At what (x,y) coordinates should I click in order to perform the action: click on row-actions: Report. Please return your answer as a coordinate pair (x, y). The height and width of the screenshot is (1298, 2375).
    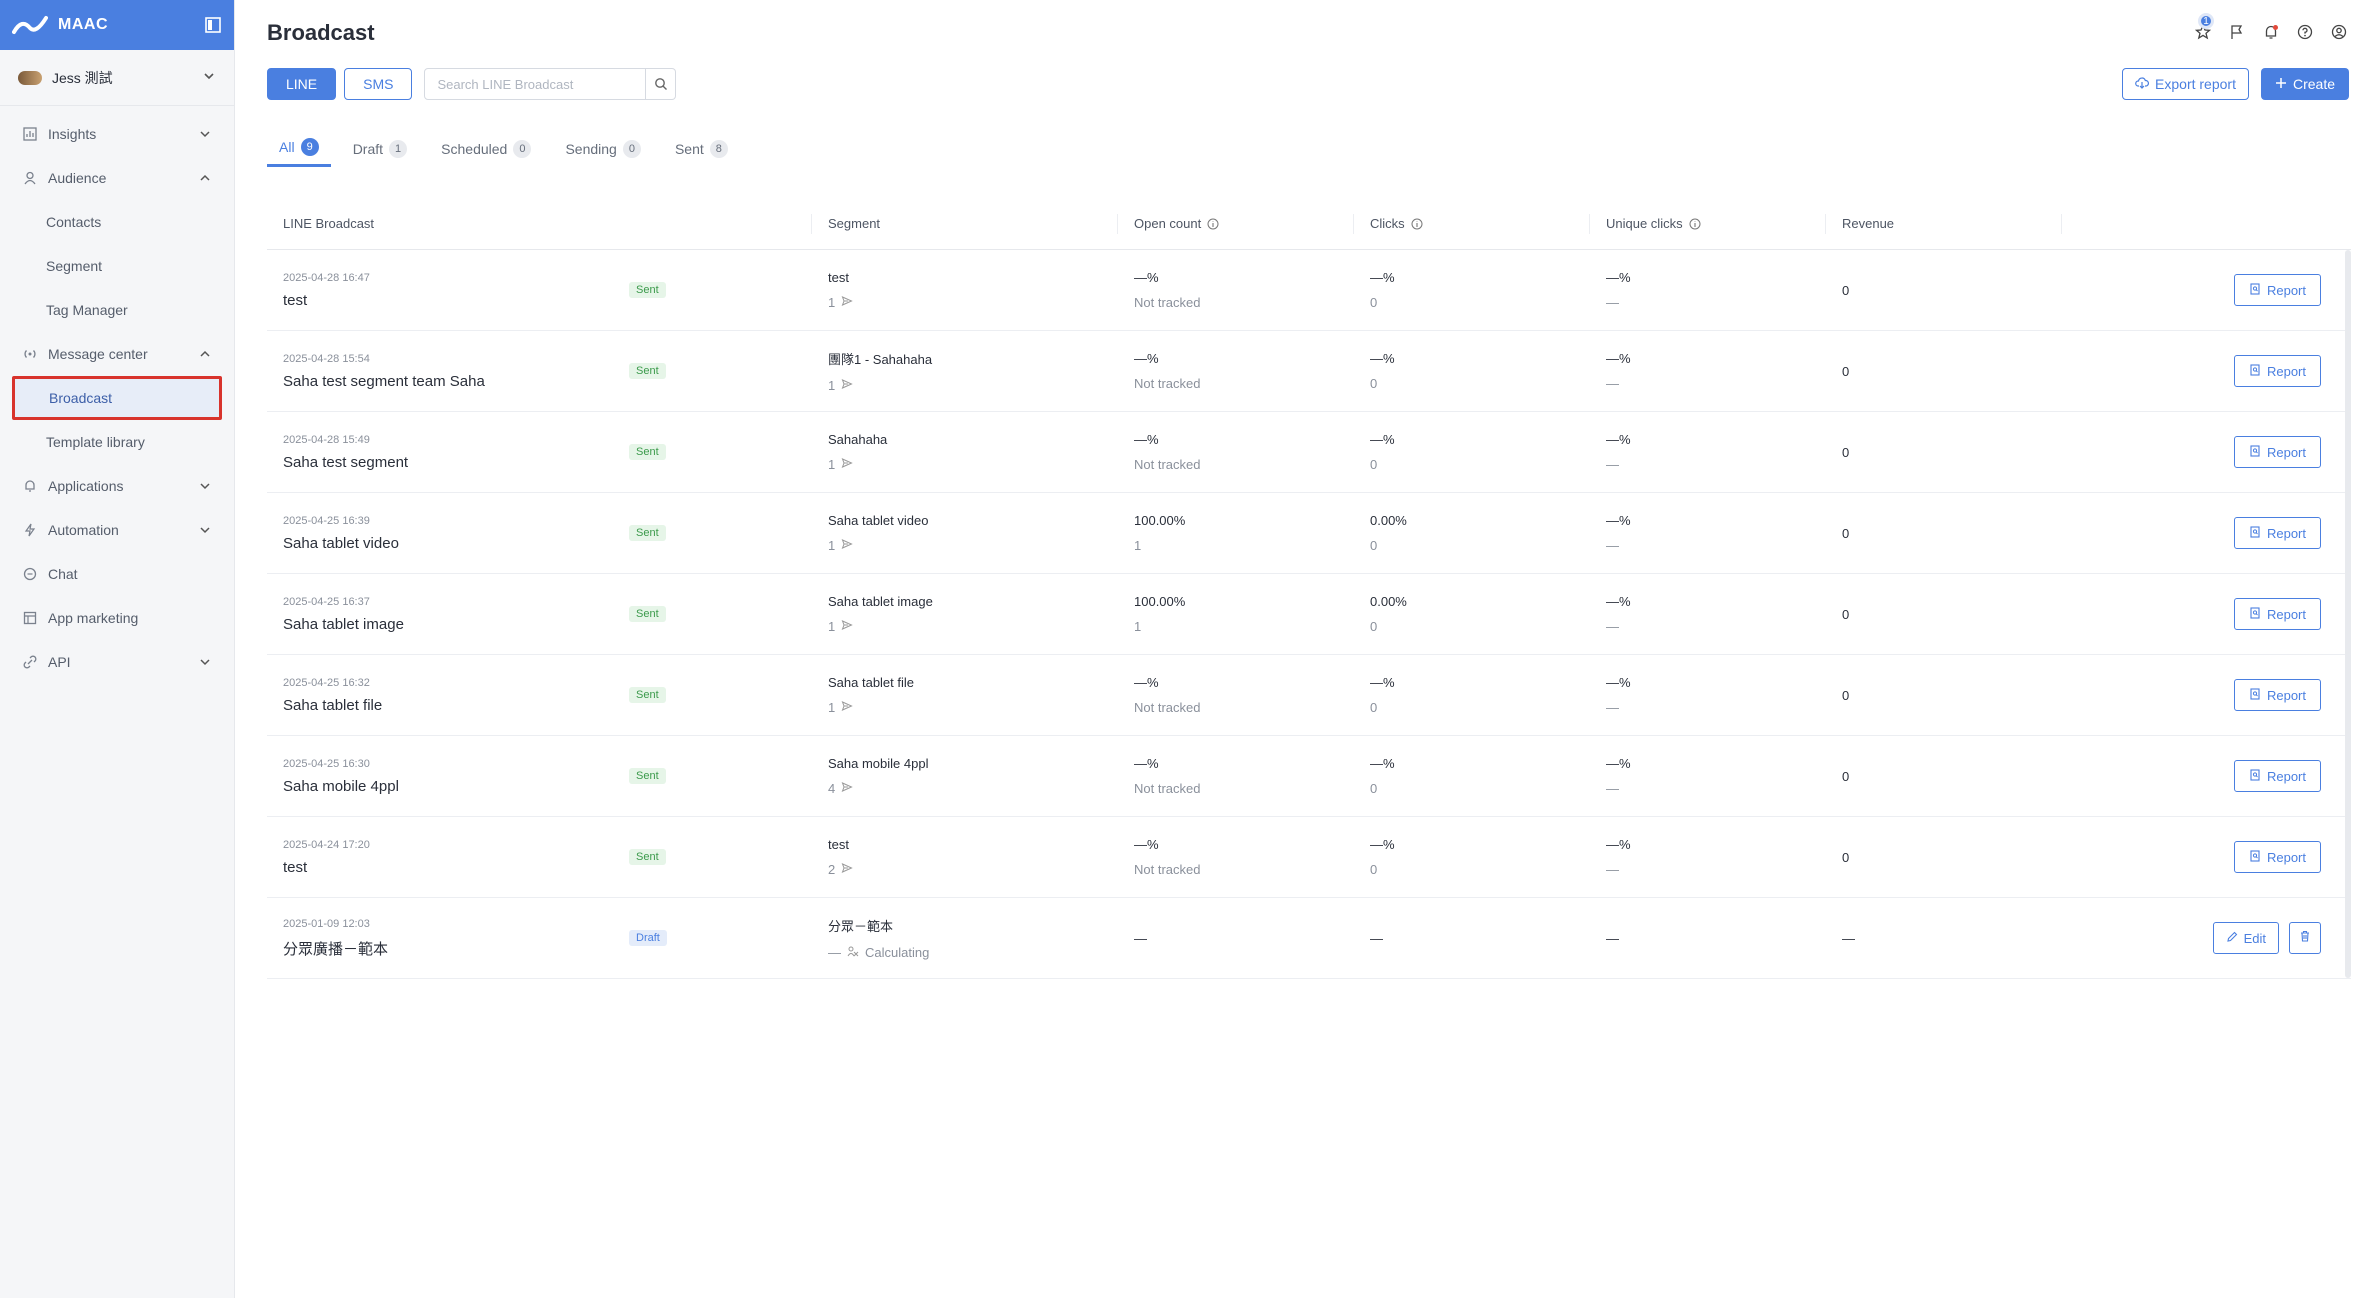
    Looking at the image, I should click on (2206, 695).